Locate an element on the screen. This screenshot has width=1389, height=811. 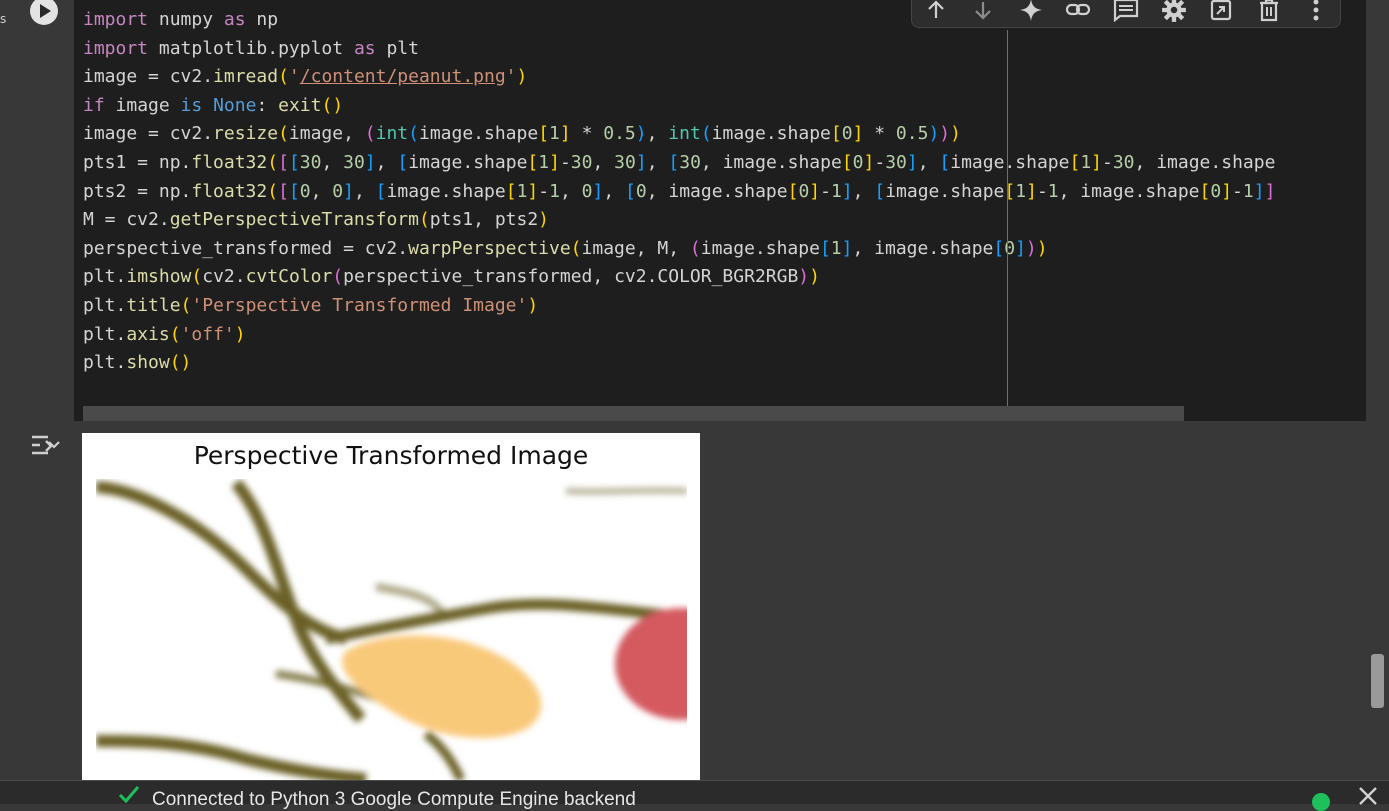
play-icon is located at coordinates (45, 11).